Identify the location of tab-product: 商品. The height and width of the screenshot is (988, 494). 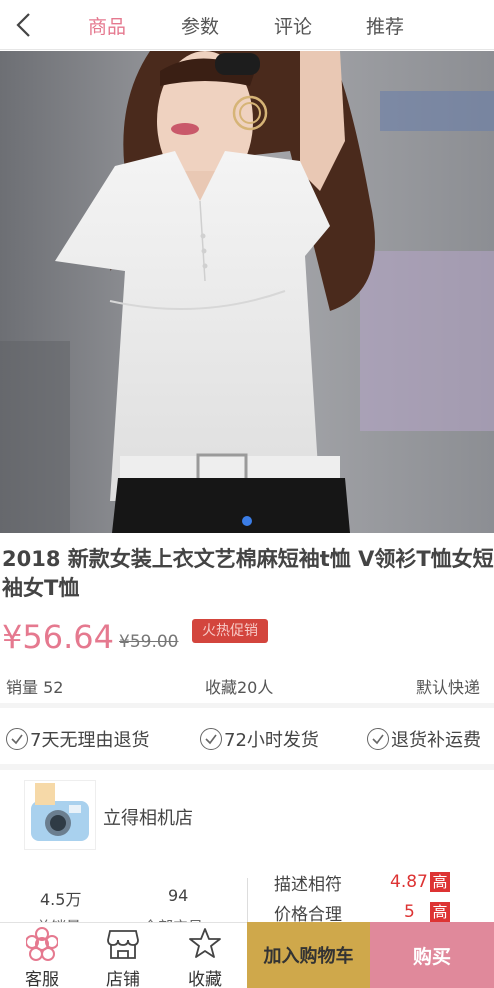
(107, 25).